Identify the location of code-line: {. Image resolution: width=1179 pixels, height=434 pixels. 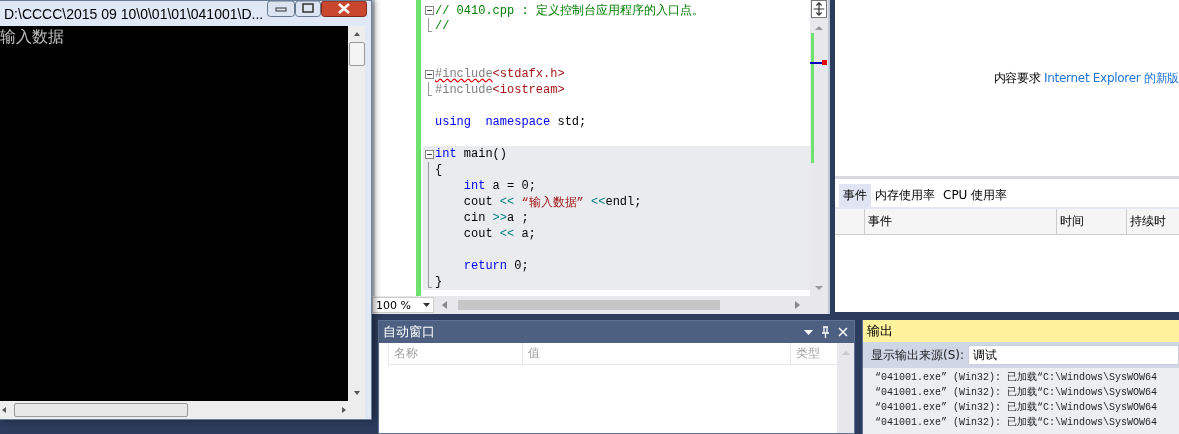
(439, 170).